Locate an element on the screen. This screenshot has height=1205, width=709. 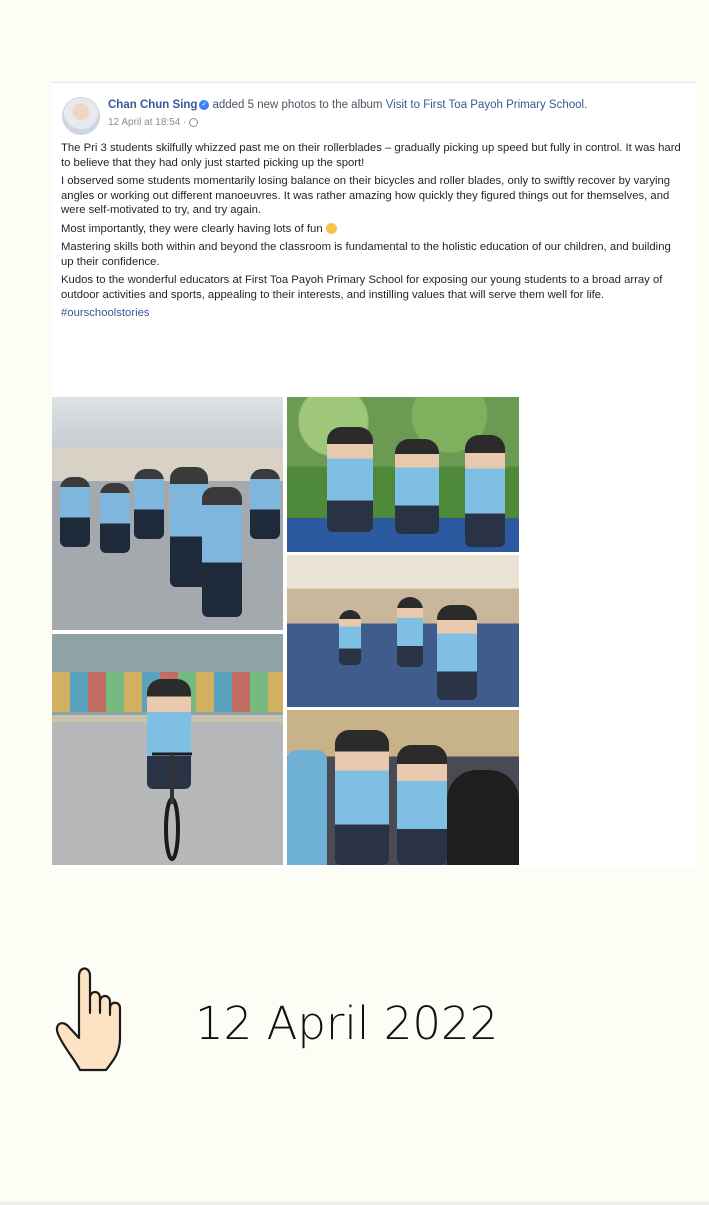
post-meta: 12 April at 18:54 · is located at coordinates (153, 122).